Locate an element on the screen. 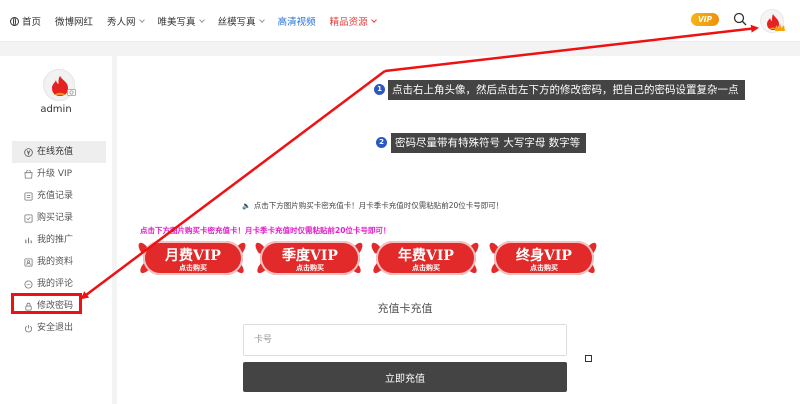 The width and height of the screenshot is (800, 404). nav-xiuren: 秀人网 is located at coordinates (126, 21).